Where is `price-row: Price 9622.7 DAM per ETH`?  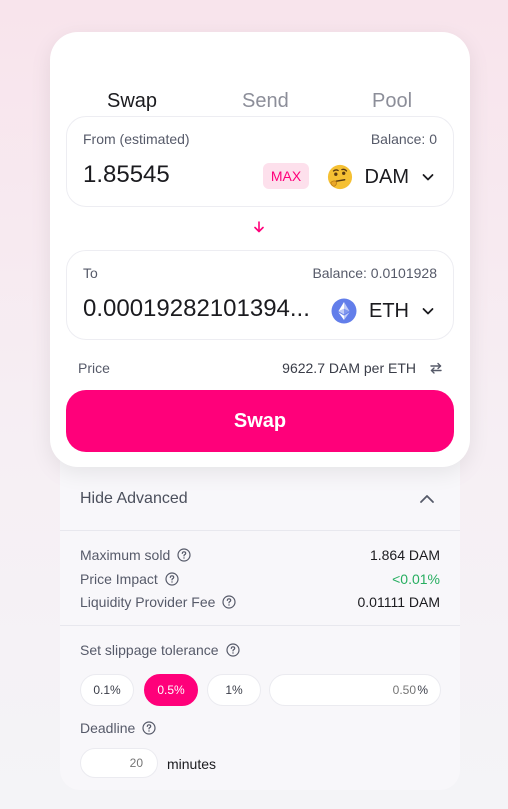 price-row: Price 9622.7 DAM per ETH is located at coordinates (261, 370).